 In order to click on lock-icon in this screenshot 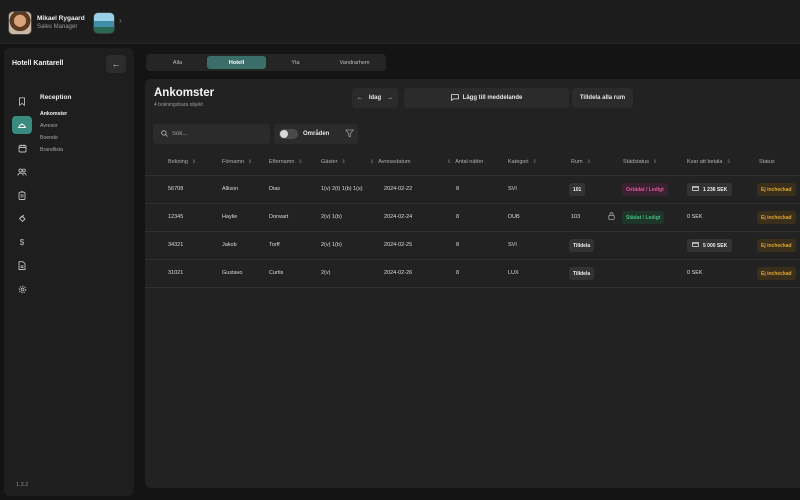, I will do `click(611, 217)`.